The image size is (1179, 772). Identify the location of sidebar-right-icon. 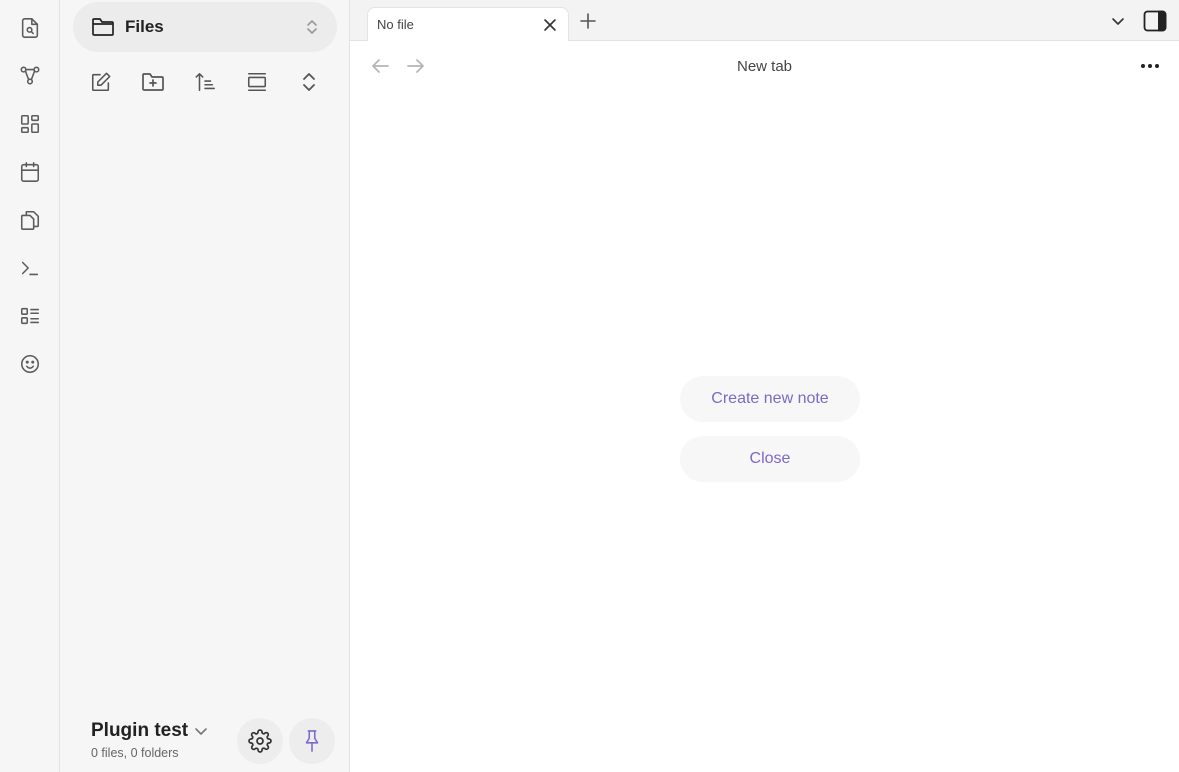
(1155, 21).